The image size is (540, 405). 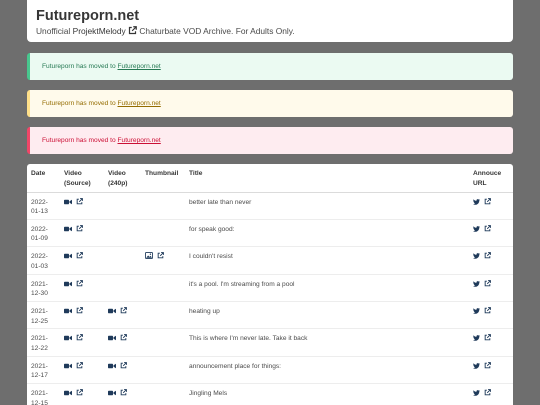 What do you see at coordinates (270, 140) in the screenshot?
I see `moved-notice-danger: Futureporn has moved to Futureporn.net` at bounding box center [270, 140].